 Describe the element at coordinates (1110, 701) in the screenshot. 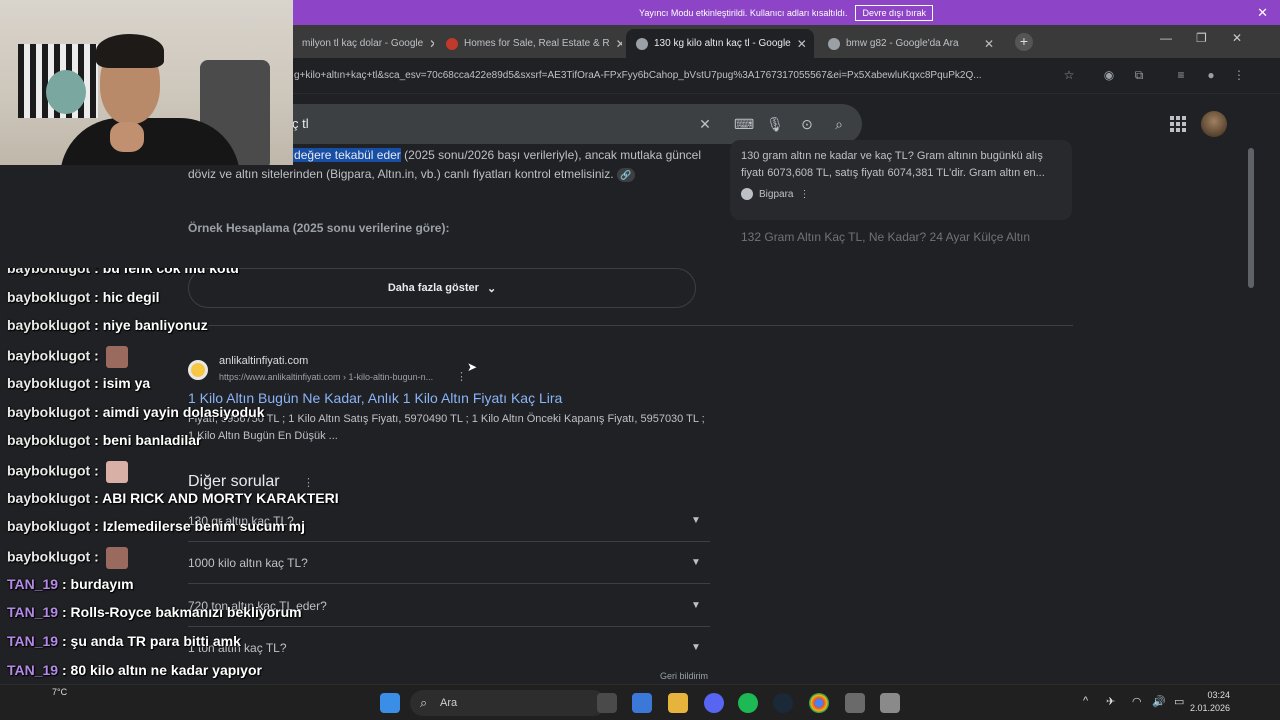

I see `network-activity-icon: ✈` at that location.